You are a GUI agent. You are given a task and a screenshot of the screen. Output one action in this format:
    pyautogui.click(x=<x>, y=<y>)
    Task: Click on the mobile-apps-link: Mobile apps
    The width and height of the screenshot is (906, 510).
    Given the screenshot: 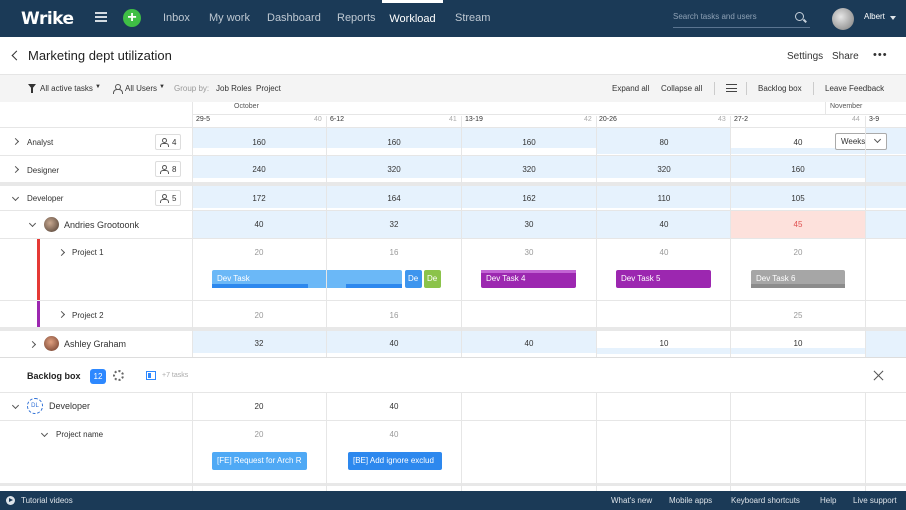 What is the action you would take?
    pyautogui.click(x=690, y=500)
    